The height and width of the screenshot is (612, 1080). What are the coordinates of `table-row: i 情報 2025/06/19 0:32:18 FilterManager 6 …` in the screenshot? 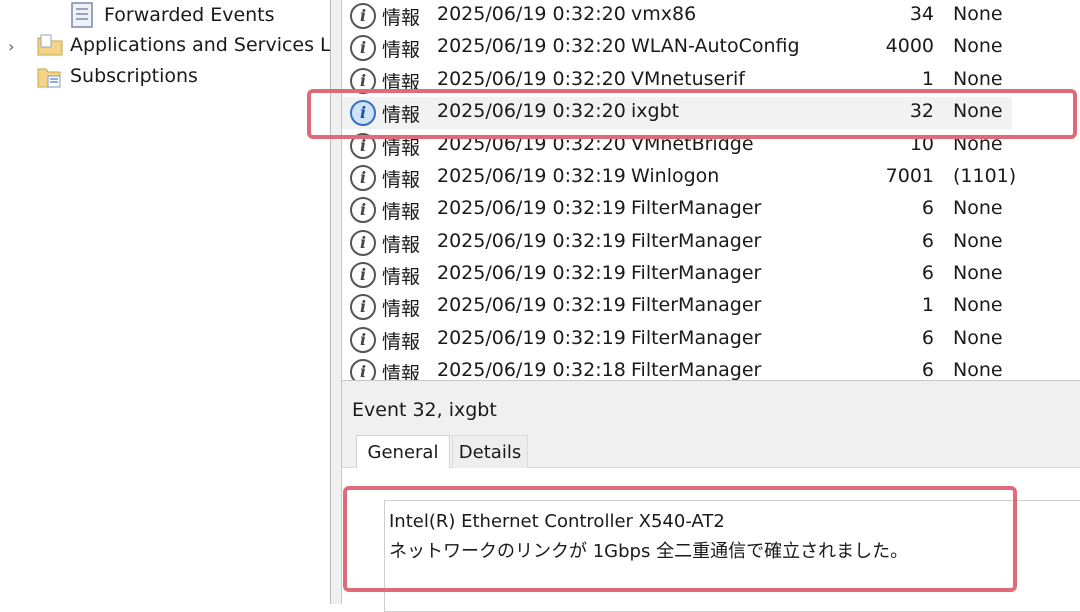 It's located at (677, 368).